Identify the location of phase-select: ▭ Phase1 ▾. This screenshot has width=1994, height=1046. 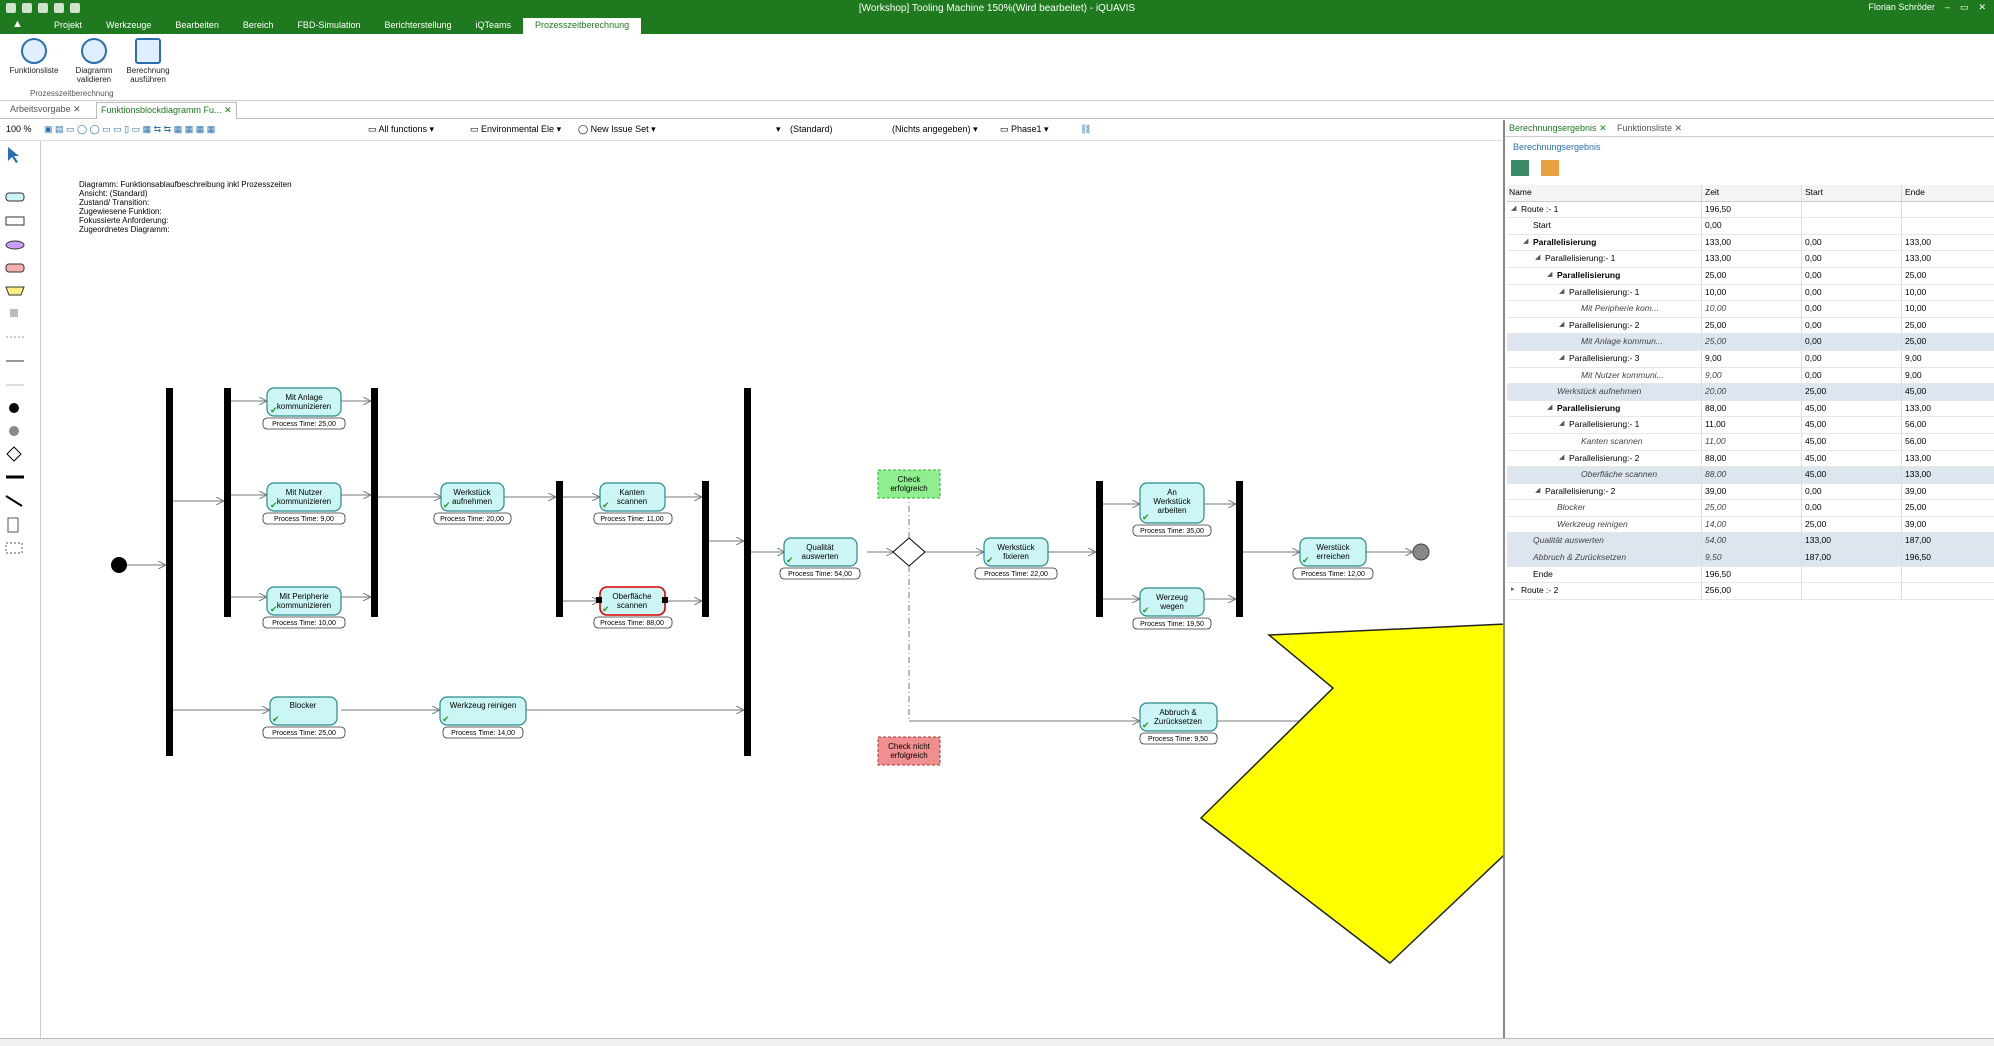
(1024, 129).